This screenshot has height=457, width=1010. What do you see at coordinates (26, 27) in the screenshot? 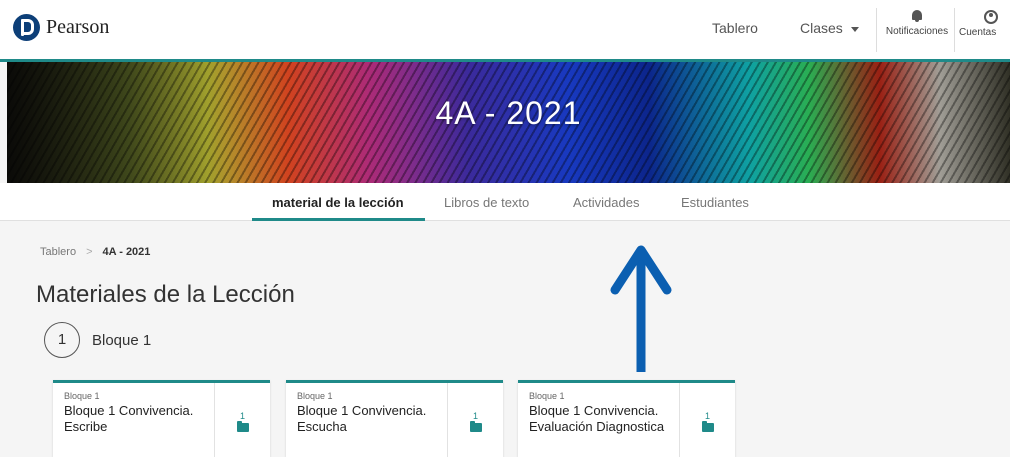
I see `pearson-logo-icon` at bounding box center [26, 27].